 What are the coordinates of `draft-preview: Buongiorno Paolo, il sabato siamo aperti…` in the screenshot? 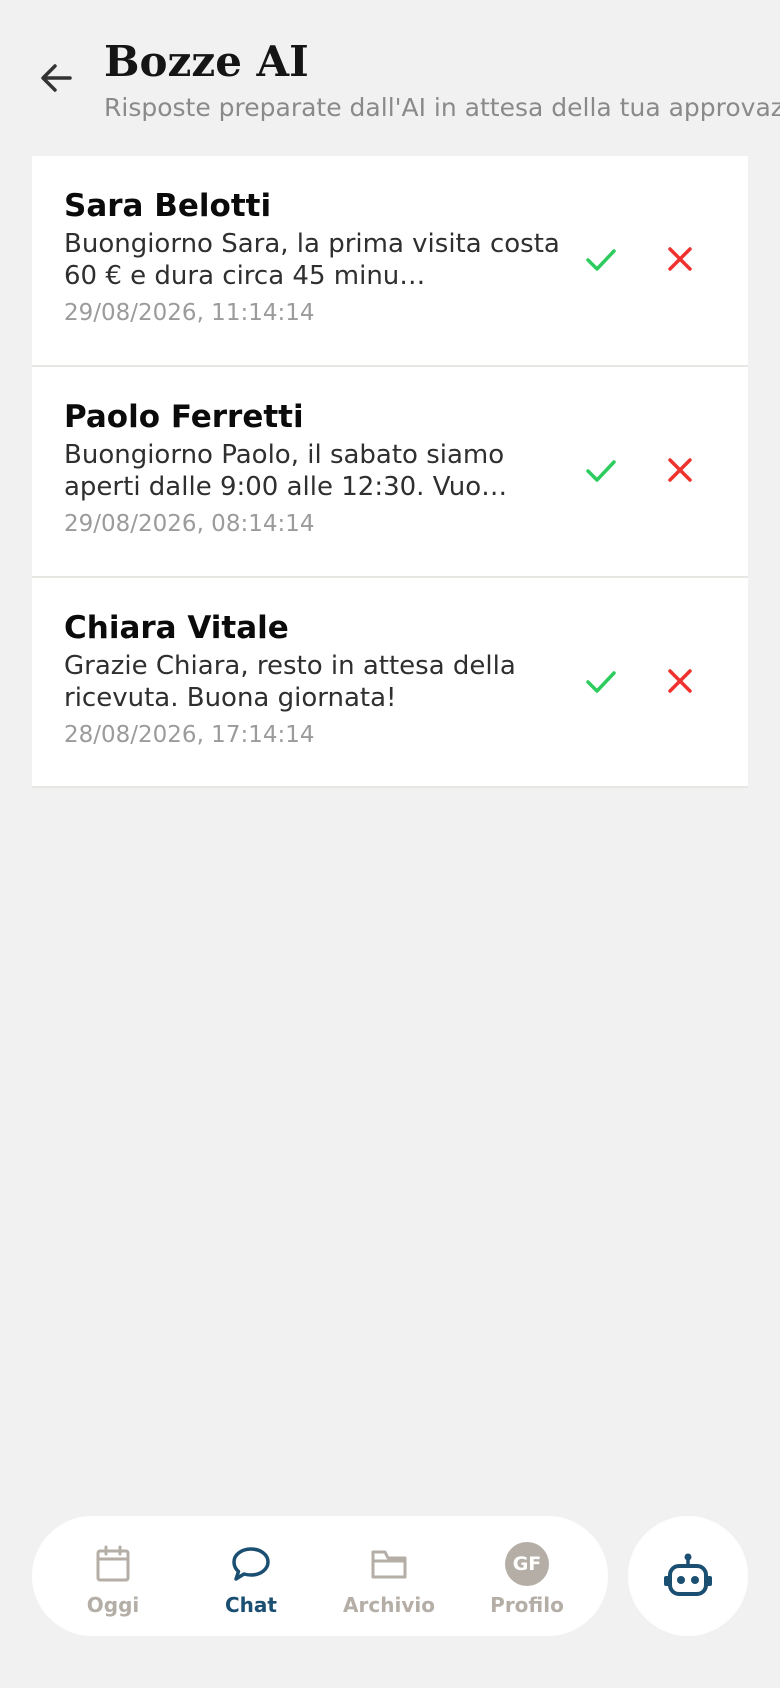 It's located at (286, 471).